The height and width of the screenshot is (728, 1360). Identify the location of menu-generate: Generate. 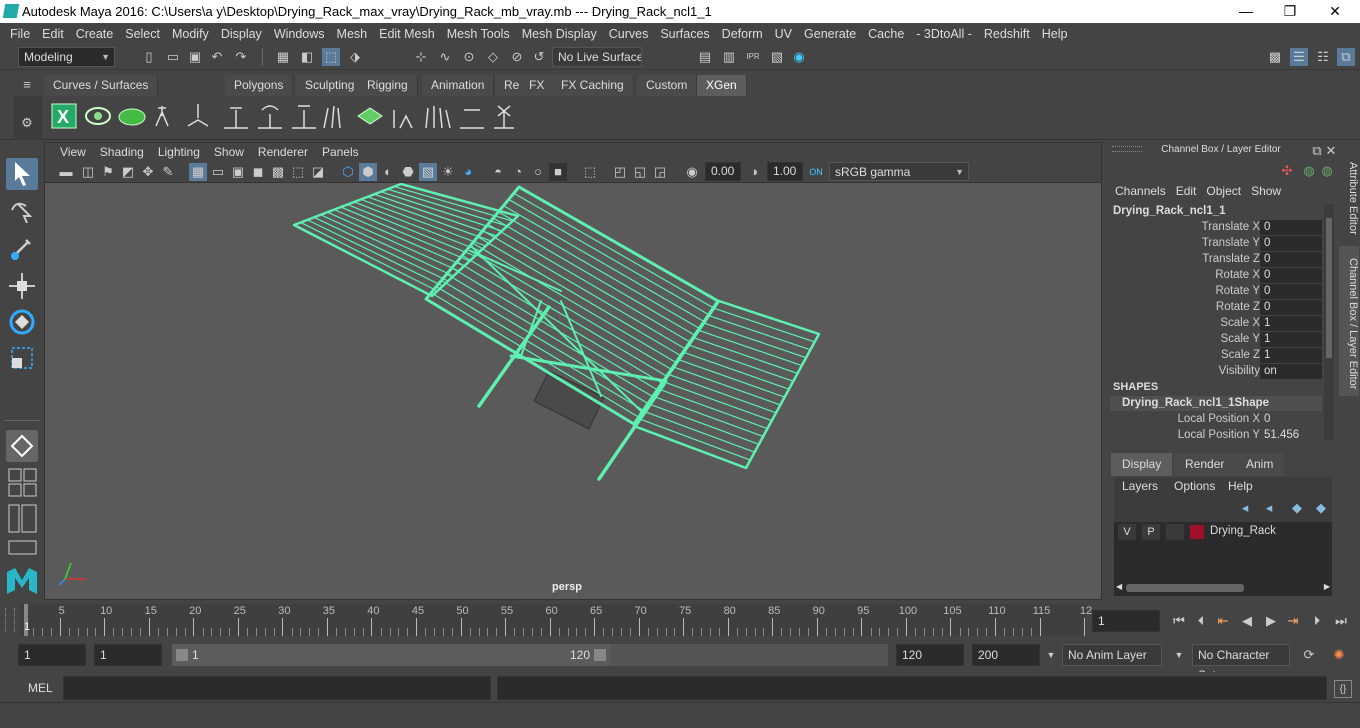
(830, 34).